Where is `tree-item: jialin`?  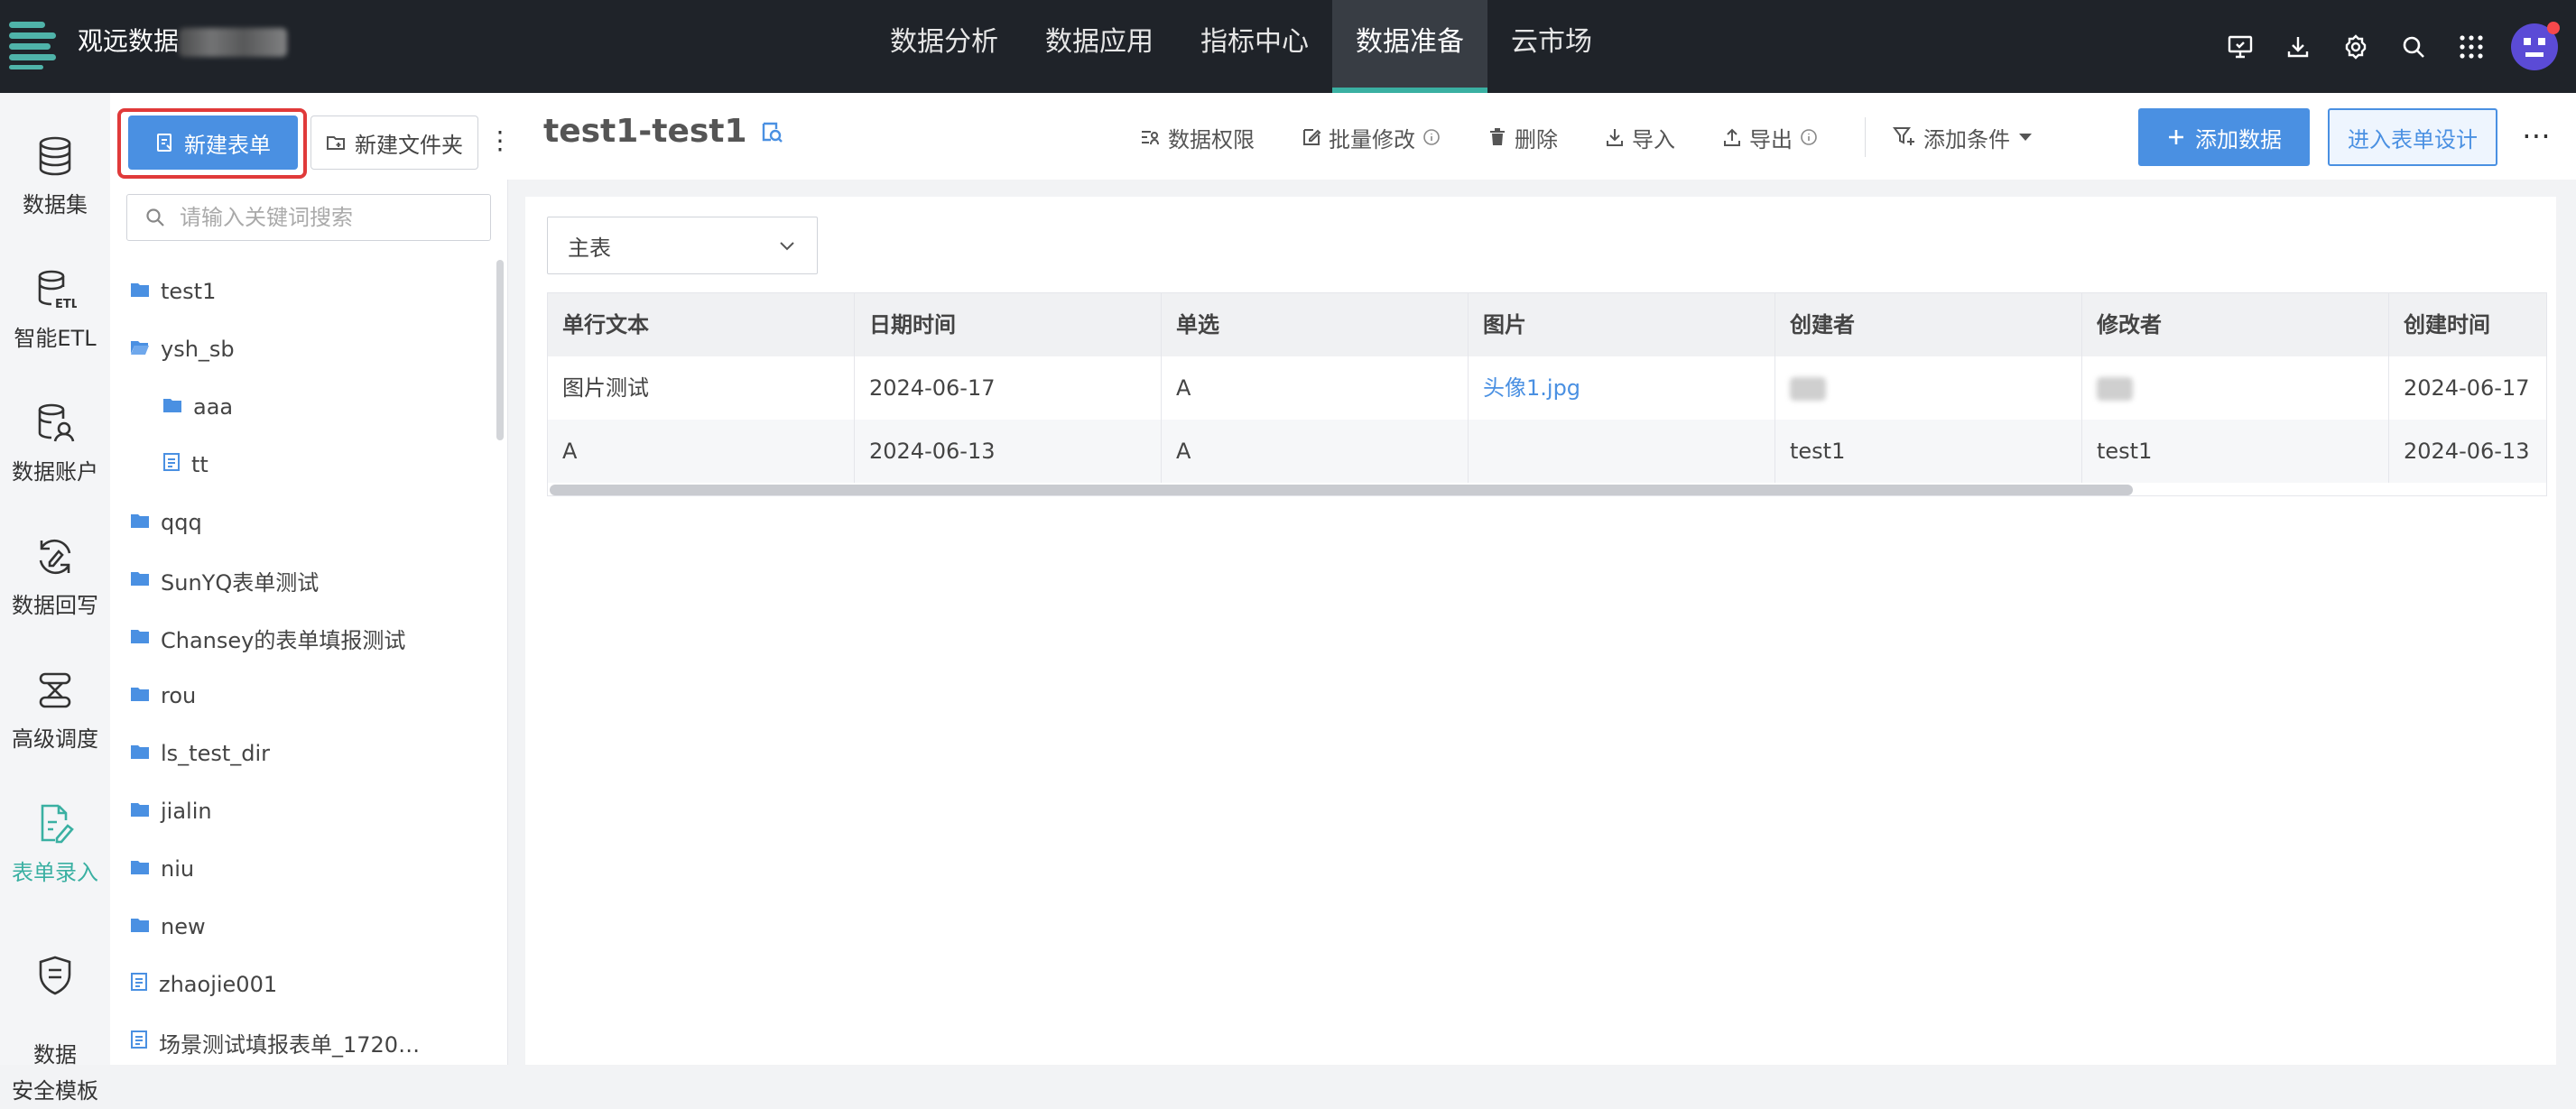
tree-item: jialin is located at coordinates (304, 811).